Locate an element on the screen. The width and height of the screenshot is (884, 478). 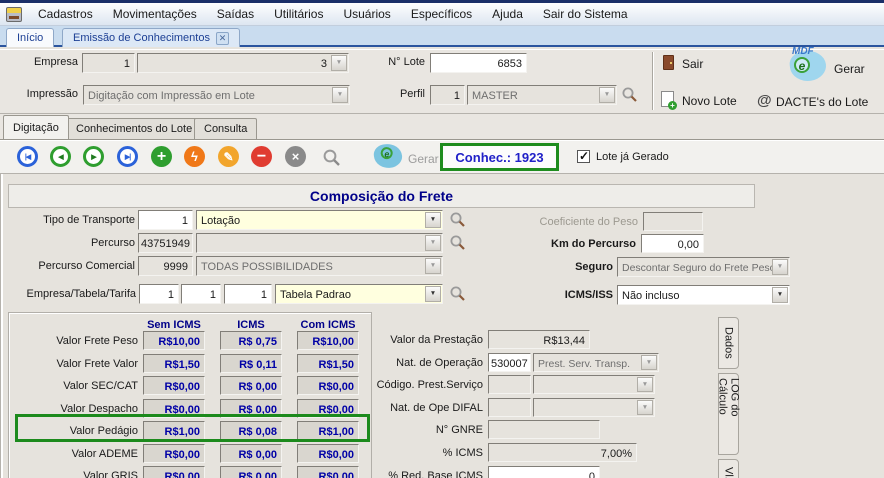
menu-movimentacoes: Movimentações is located at coordinates (155, 14).